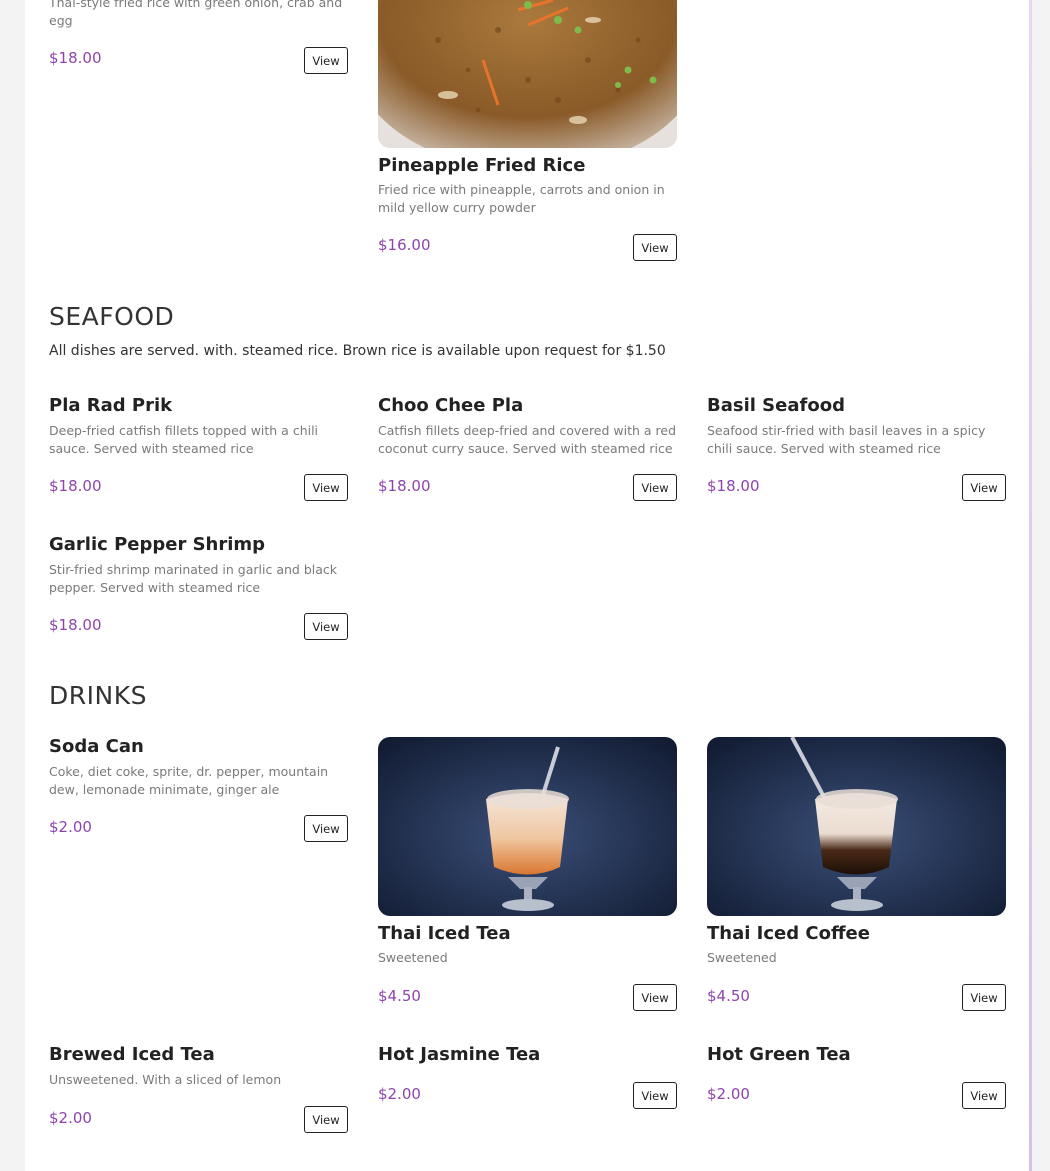 The height and width of the screenshot is (1171, 1050). What do you see at coordinates (779, 1054) in the screenshot?
I see `item-name: Hot Green Tea` at bounding box center [779, 1054].